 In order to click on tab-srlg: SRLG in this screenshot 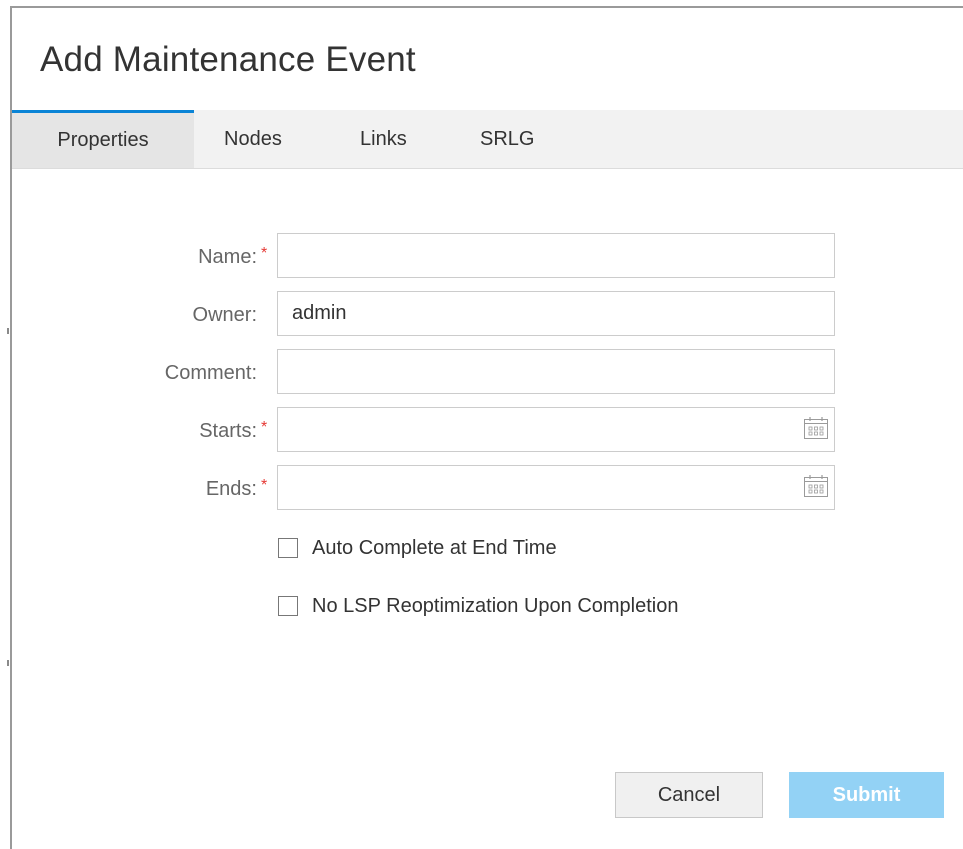, I will do `click(521, 139)`.